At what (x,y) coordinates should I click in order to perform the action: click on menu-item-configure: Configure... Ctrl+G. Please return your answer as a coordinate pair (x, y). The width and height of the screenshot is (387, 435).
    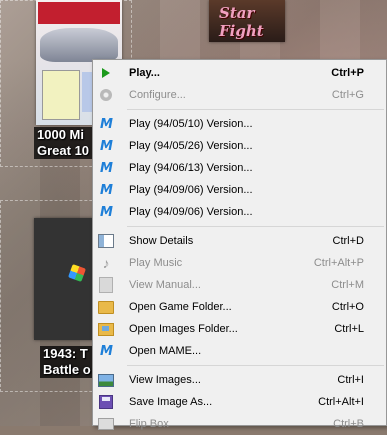
    Looking at the image, I should click on (239, 95).